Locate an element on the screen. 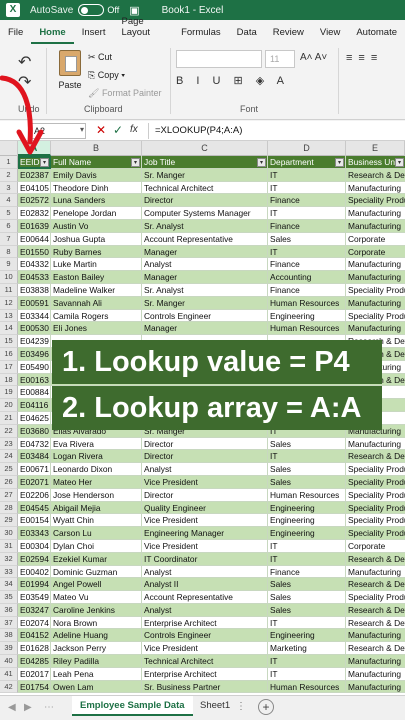  row-header: 23 is located at coordinates (9, 444).